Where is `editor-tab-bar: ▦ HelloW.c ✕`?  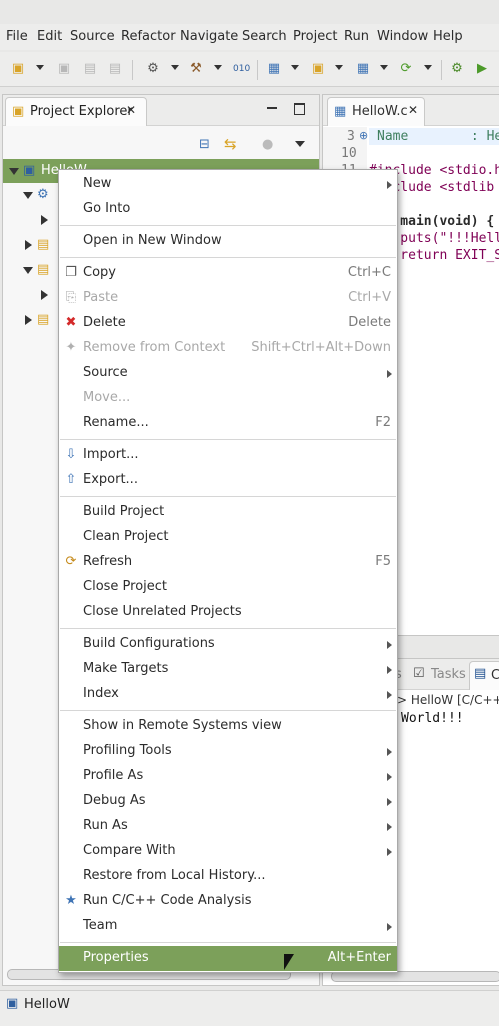 editor-tab-bar: ▦ HelloW.c ✕ is located at coordinates (411, 110).